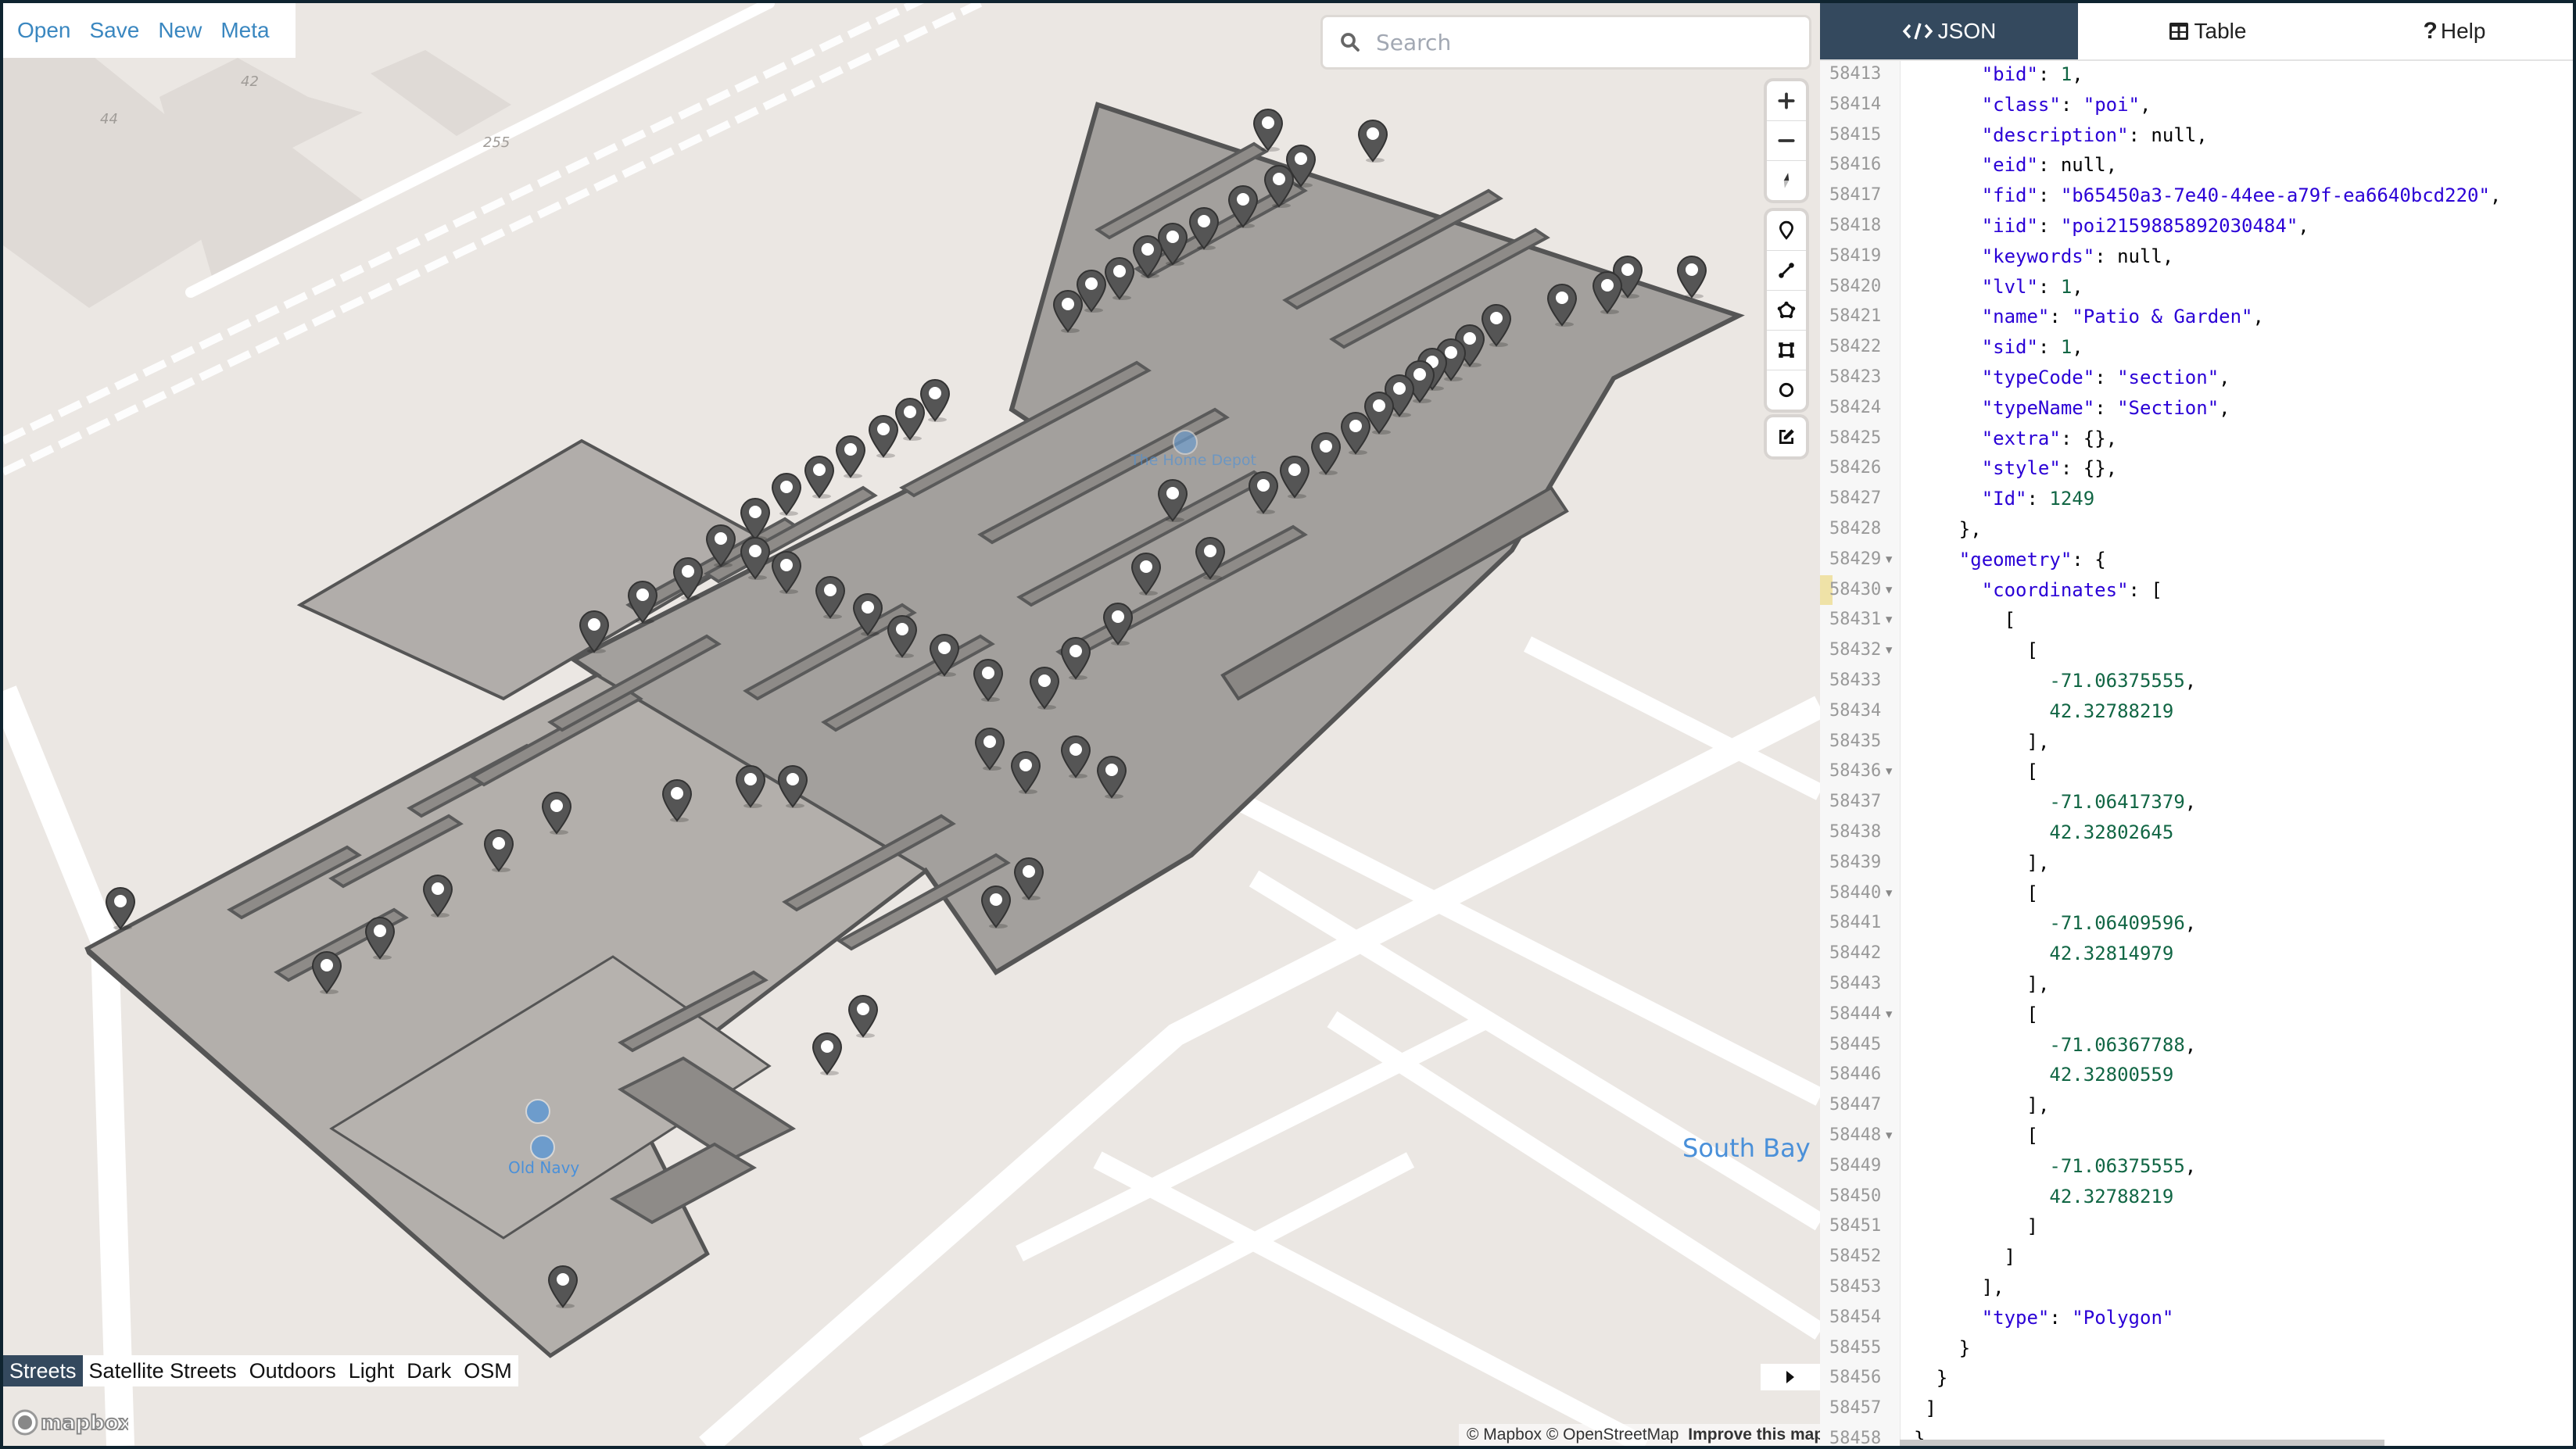 The image size is (2576, 1449). I want to click on mapbox-logo: mapbox, so click(69, 1422).